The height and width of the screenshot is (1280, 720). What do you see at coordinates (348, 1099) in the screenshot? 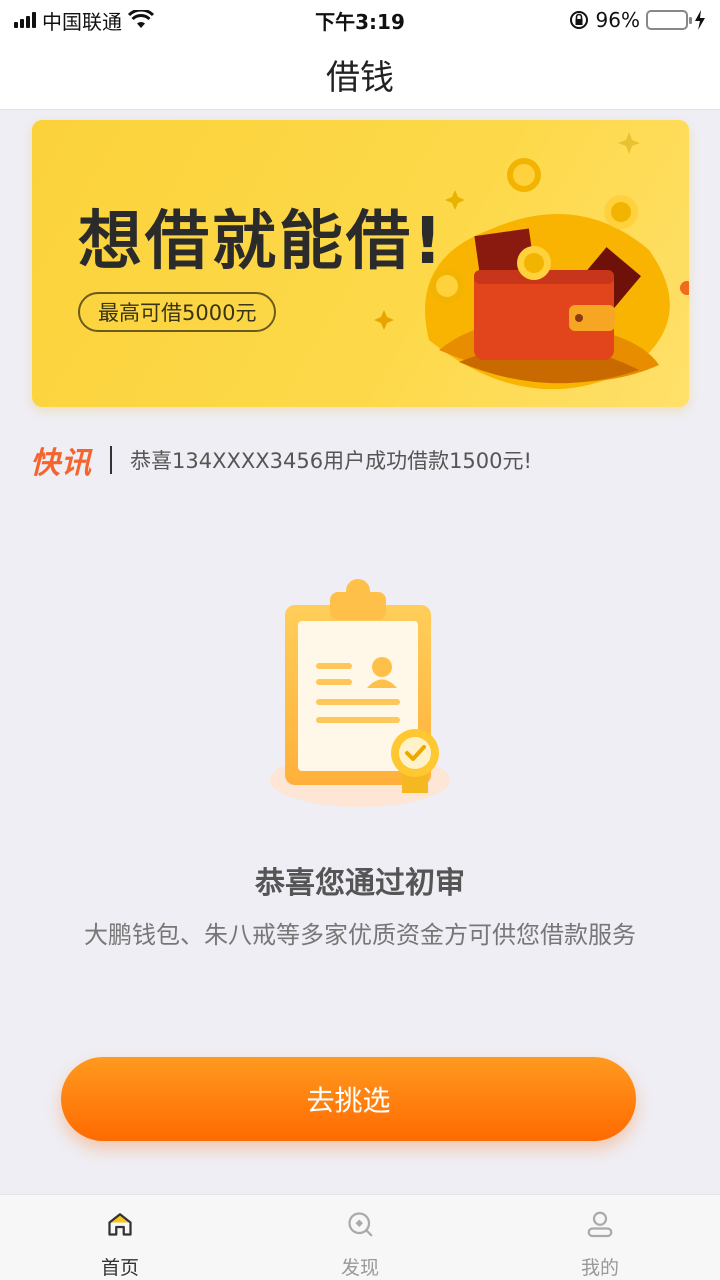
I see `select-lender-button: 去挑选` at bounding box center [348, 1099].